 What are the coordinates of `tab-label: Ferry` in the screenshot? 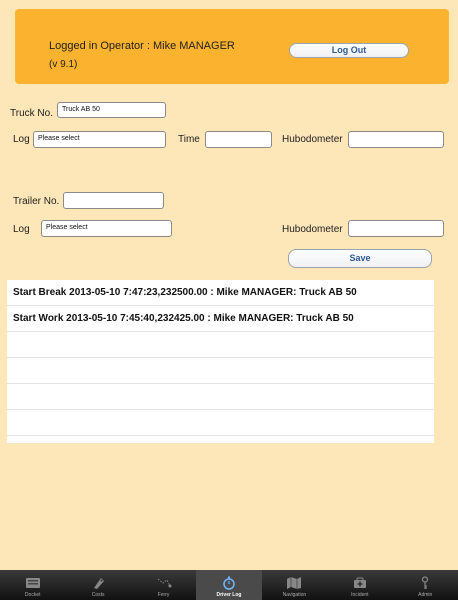 It's located at (163, 595).